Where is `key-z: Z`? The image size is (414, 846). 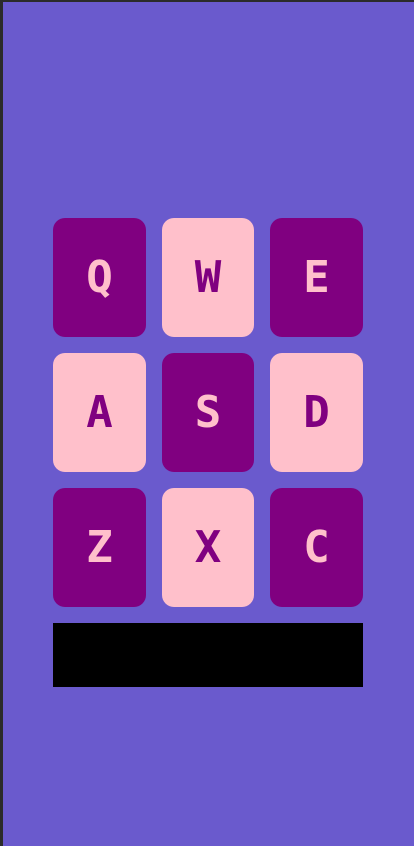 key-z: Z is located at coordinates (99, 547).